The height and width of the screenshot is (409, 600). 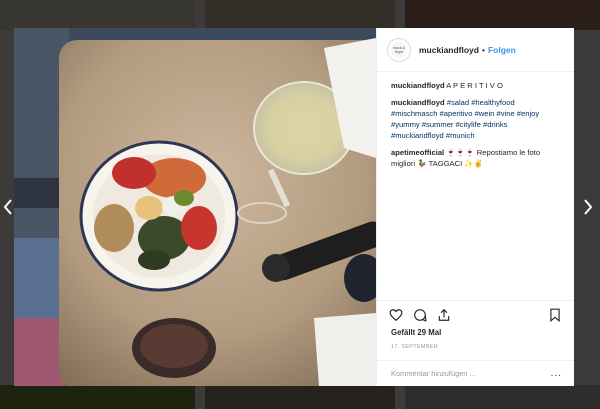 I want to click on next-post-button, so click(x=588, y=207).